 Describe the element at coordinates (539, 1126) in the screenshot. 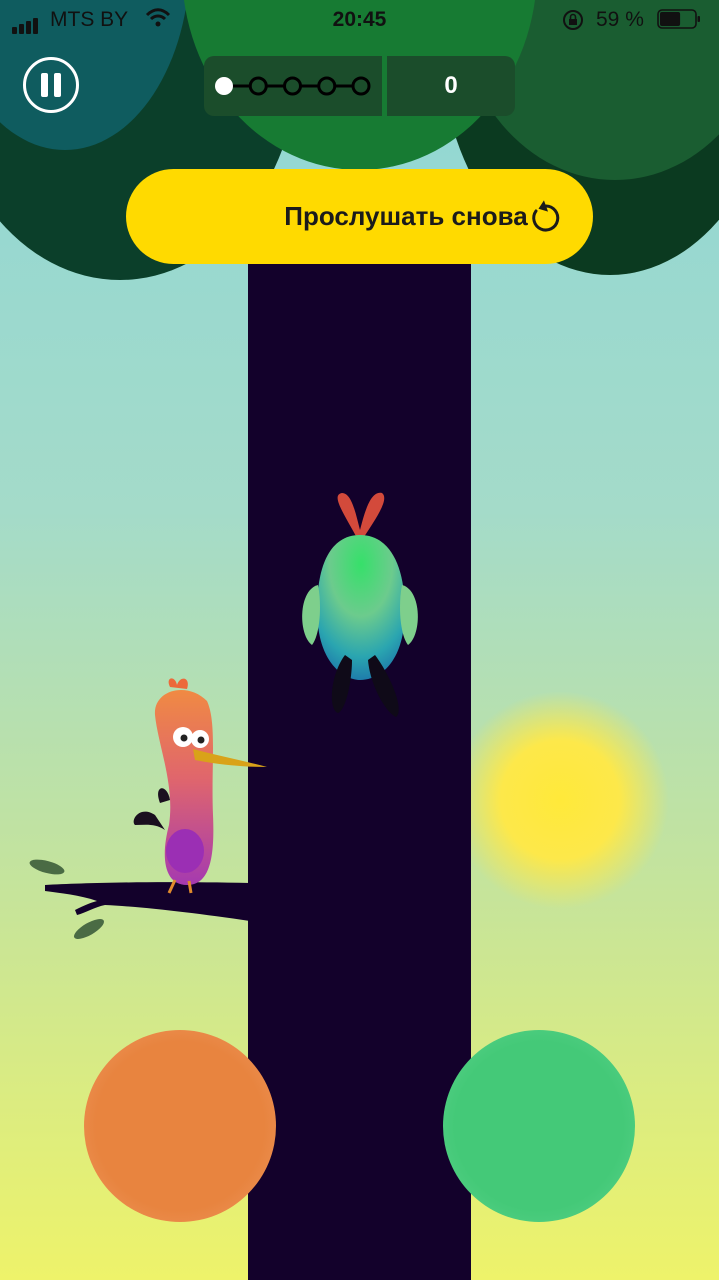

I see `answer-button-green` at that location.